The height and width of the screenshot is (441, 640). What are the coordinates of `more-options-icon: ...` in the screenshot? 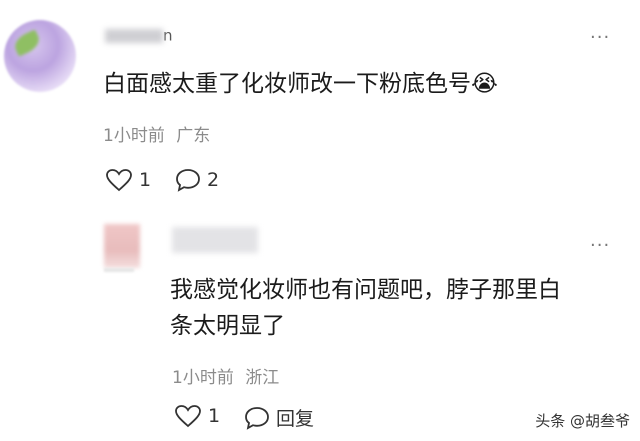 It's located at (600, 32).